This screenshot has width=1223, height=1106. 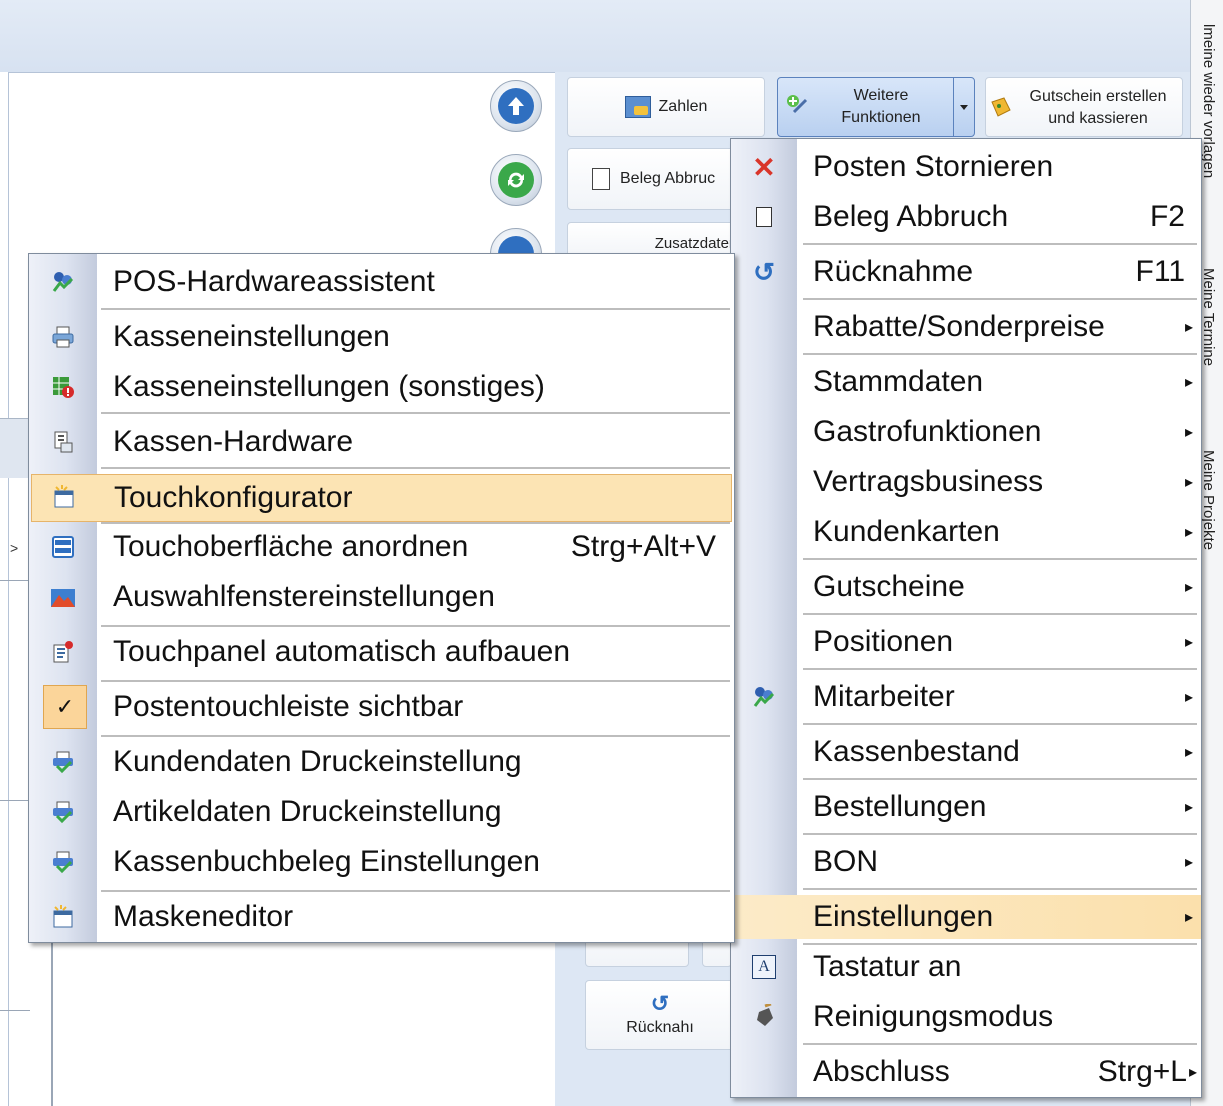 I want to click on submenu-item-kundendaten-druck: Kundendaten Druckeinstellung, so click(x=381, y=762).